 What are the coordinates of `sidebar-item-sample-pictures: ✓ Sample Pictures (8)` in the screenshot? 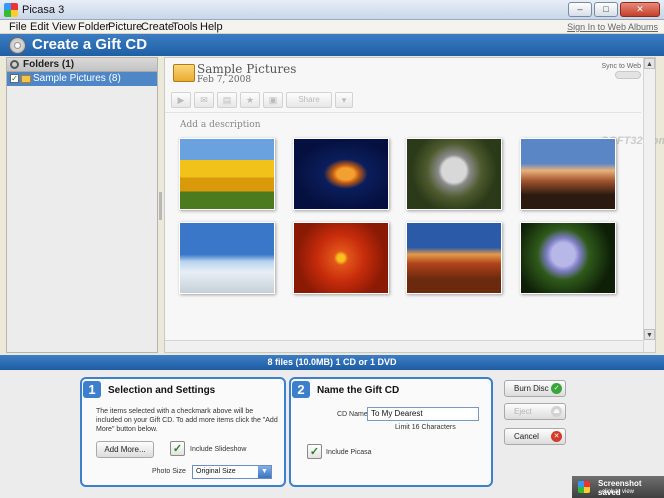 It's located at (82, 79).